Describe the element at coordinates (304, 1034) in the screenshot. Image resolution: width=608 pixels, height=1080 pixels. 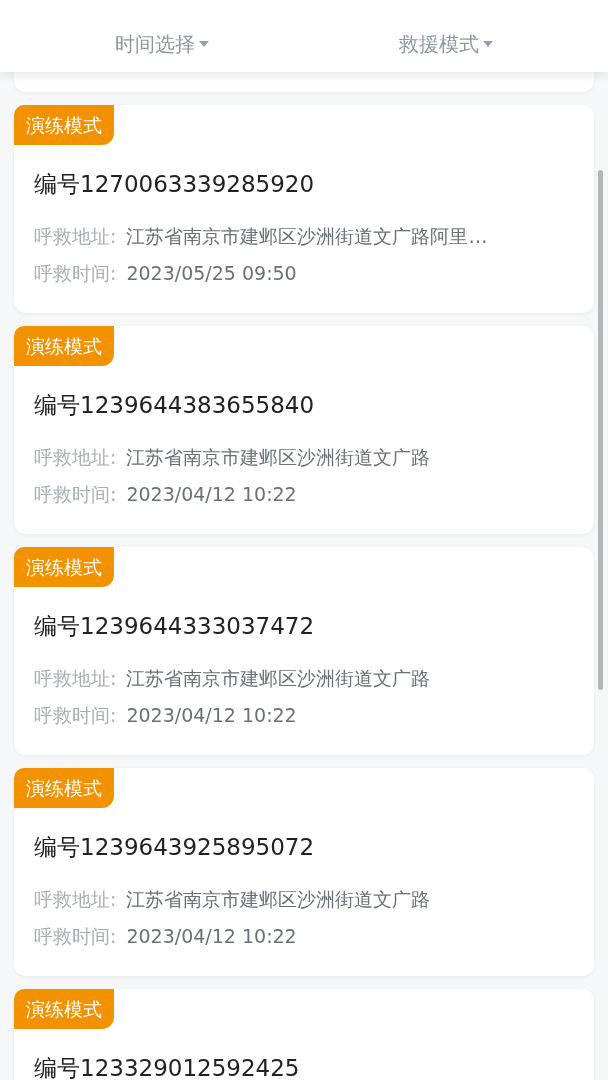
I see `record-card: 演练模式 编号123329012592425` at that location.